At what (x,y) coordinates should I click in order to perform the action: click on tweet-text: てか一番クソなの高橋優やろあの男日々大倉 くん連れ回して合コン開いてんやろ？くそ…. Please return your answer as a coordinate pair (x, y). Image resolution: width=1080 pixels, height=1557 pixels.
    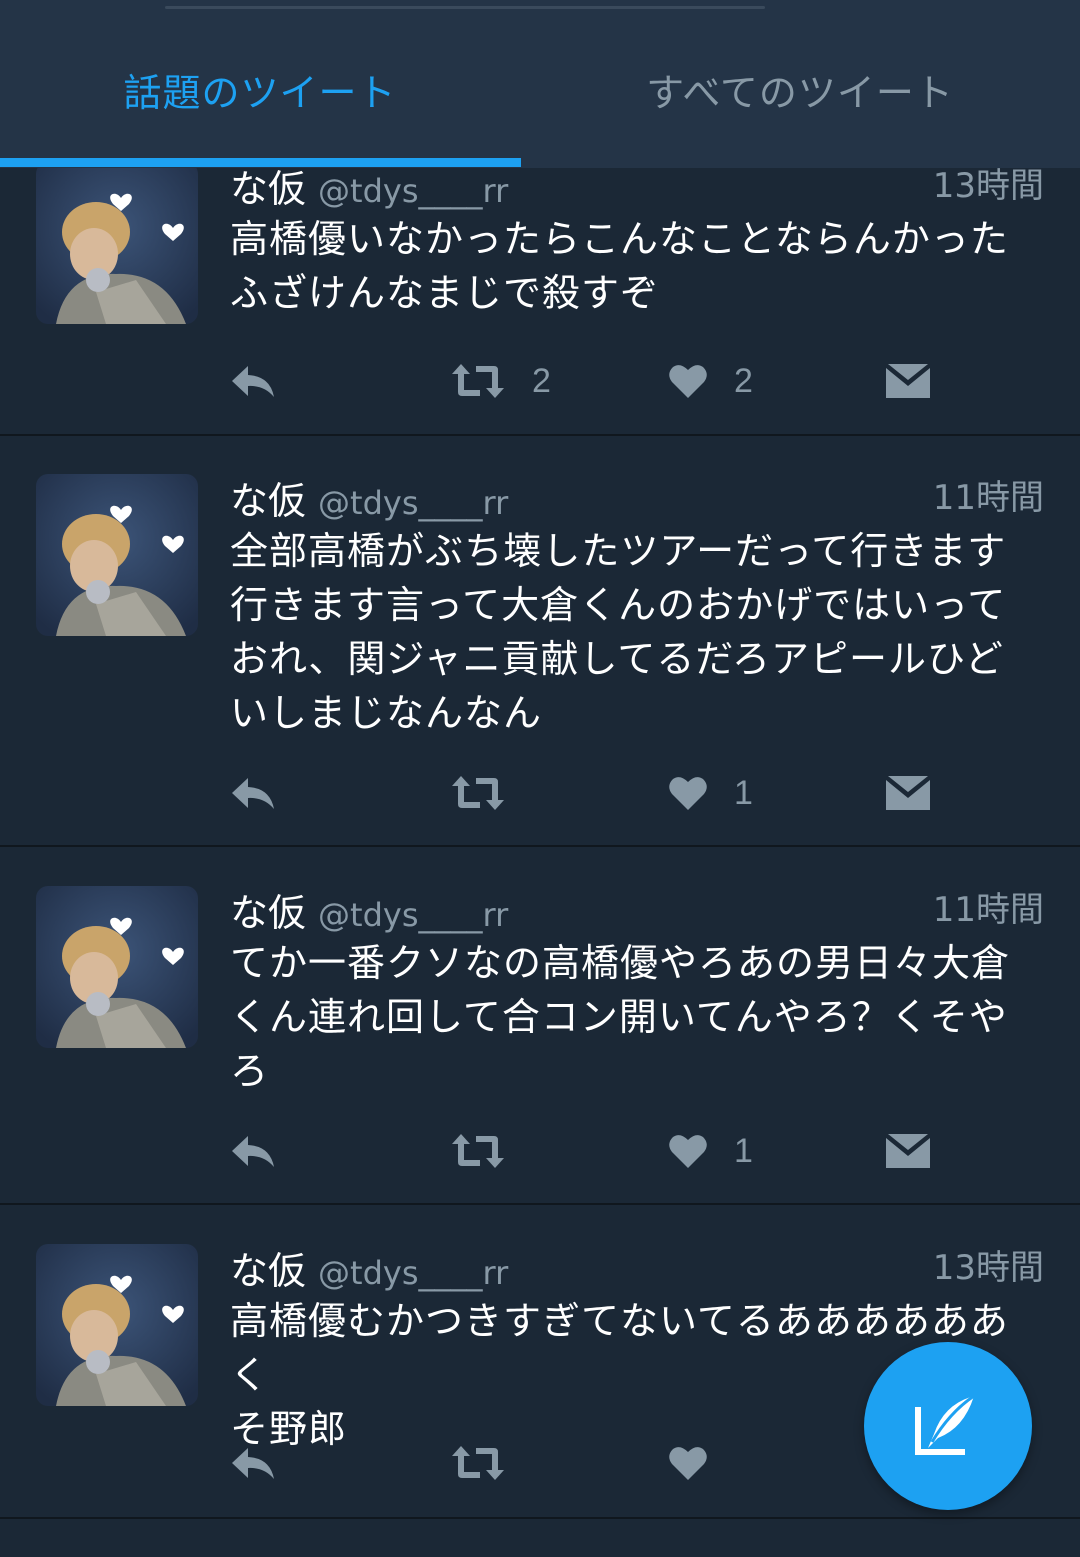
    Looking at the image, I should click on (620, 1017).